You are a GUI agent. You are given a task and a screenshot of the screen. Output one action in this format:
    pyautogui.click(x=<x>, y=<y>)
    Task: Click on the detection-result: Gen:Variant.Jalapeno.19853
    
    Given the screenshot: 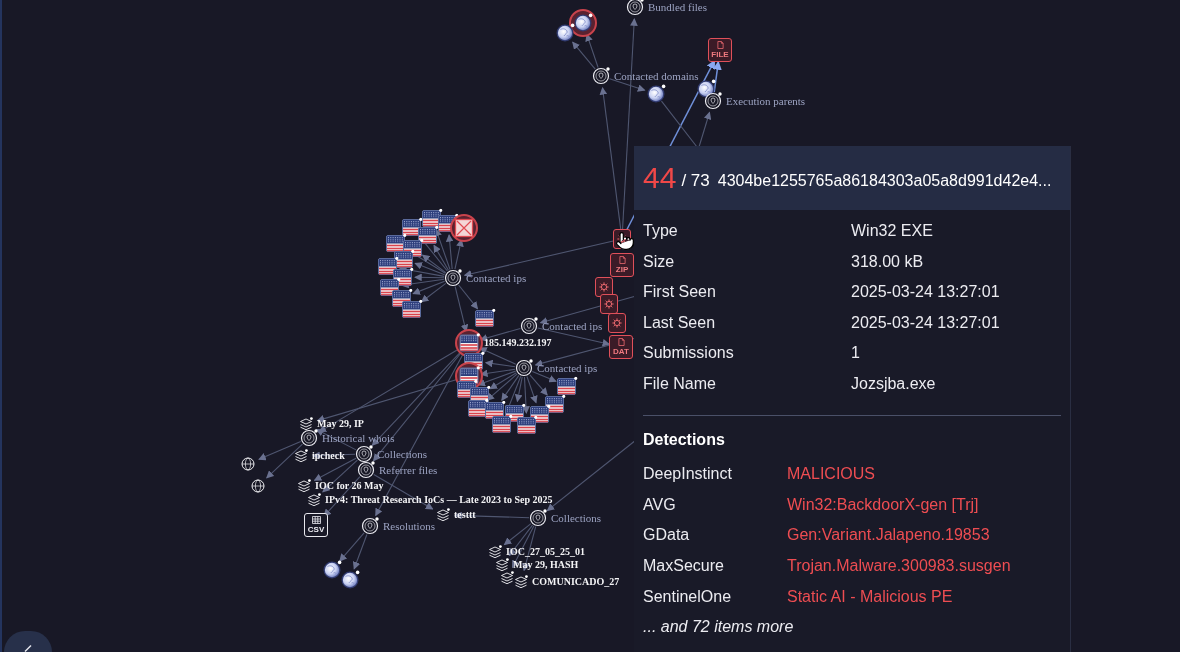 What is the action you would take?
    pyautogui.click(x=888, y=535)
    